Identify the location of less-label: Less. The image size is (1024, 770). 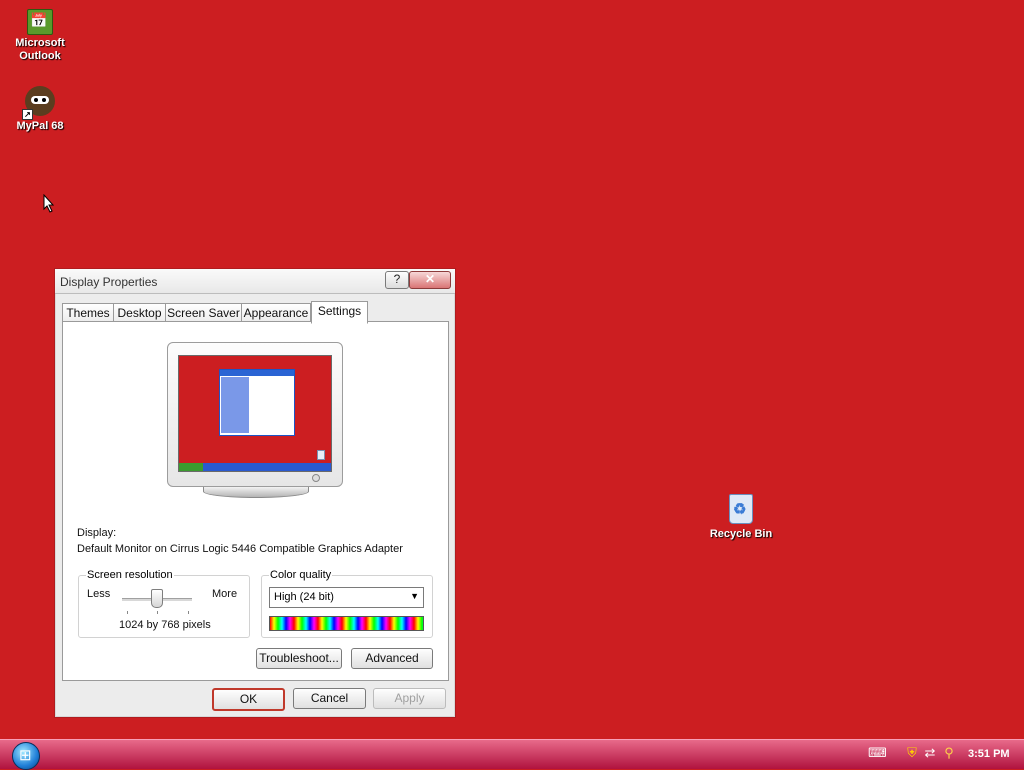
(99, 594).